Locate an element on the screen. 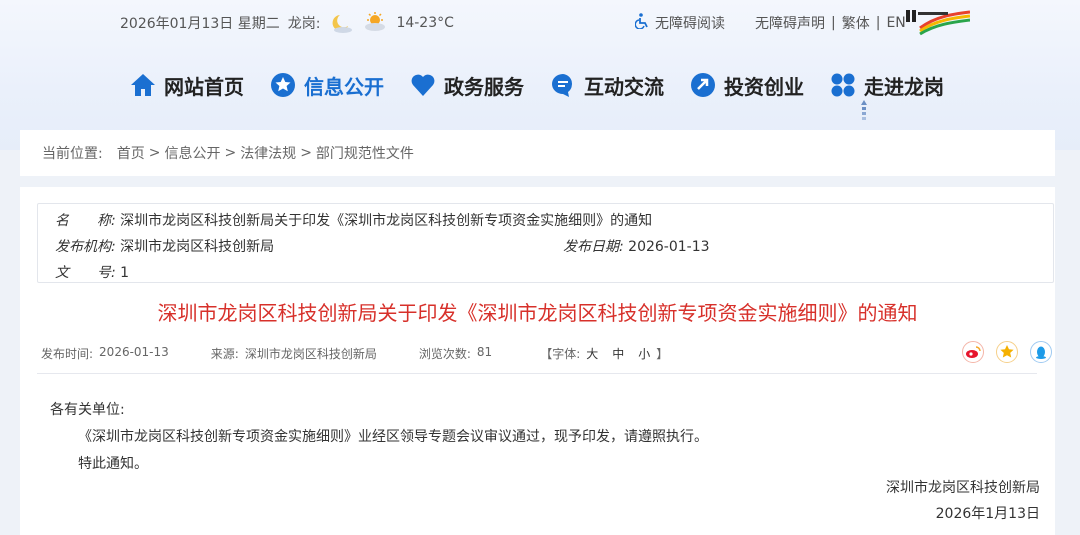 The width and height of the screenshot is (1080, 535). wheelchair-icon is located at coordinates (641, 23).